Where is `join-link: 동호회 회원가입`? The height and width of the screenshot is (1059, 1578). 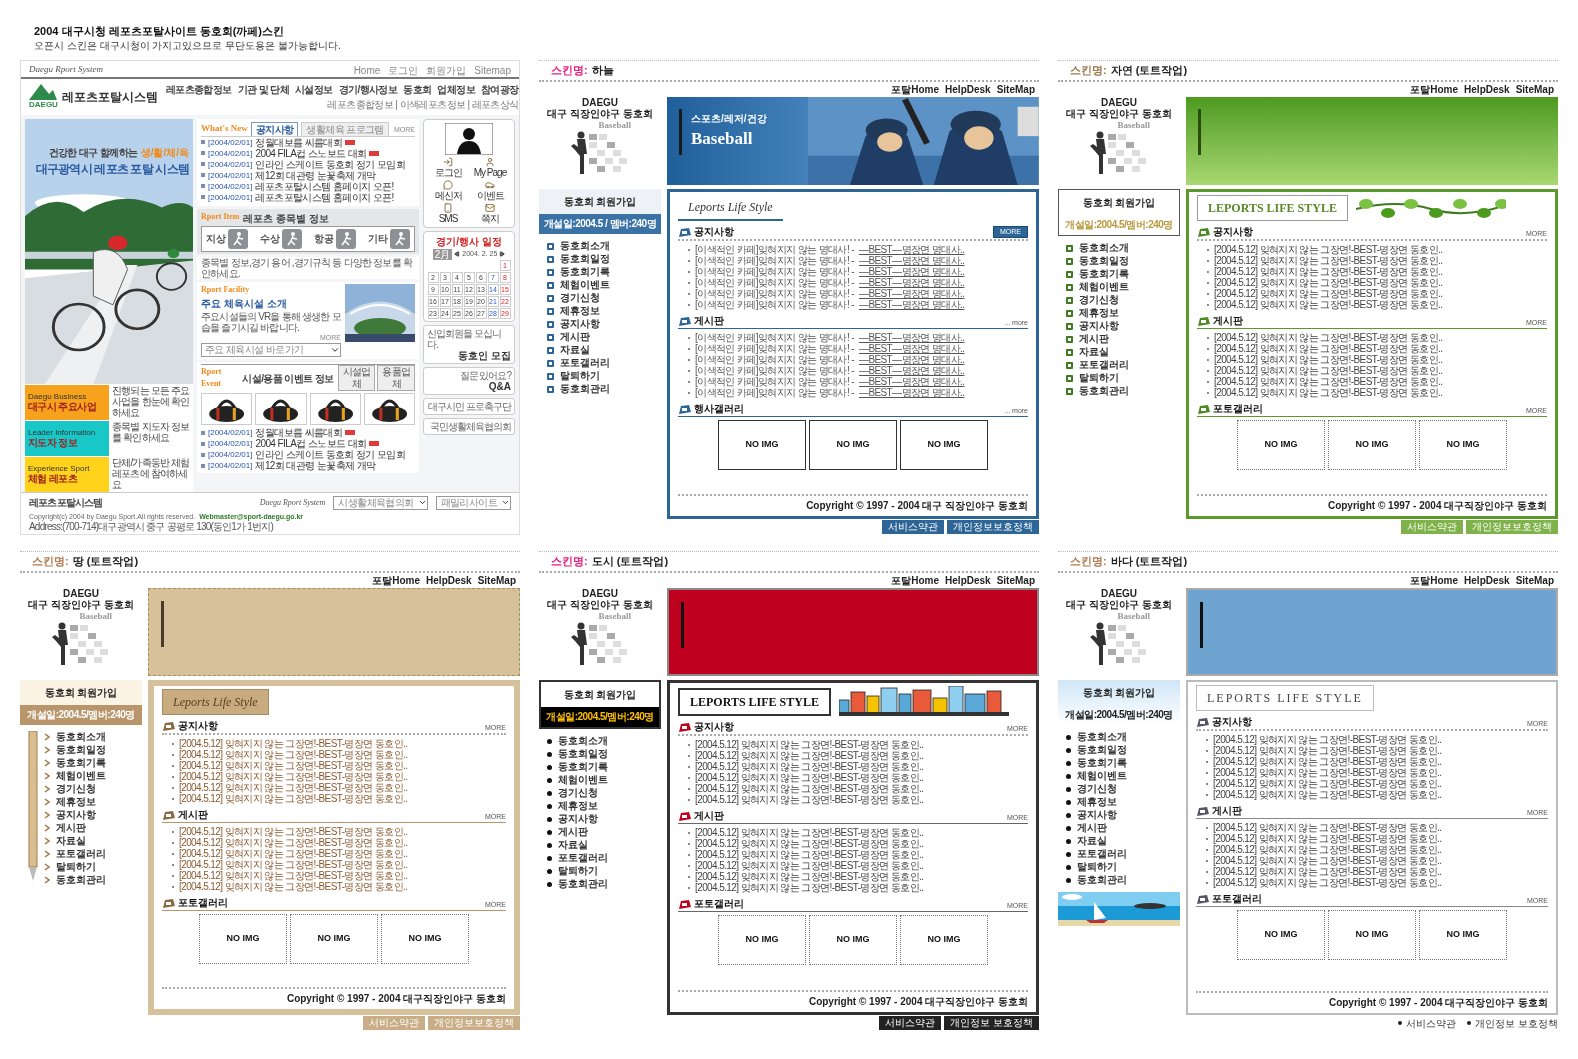
join-link: 동호회 회원가입 is located at coordinates (600, 694).